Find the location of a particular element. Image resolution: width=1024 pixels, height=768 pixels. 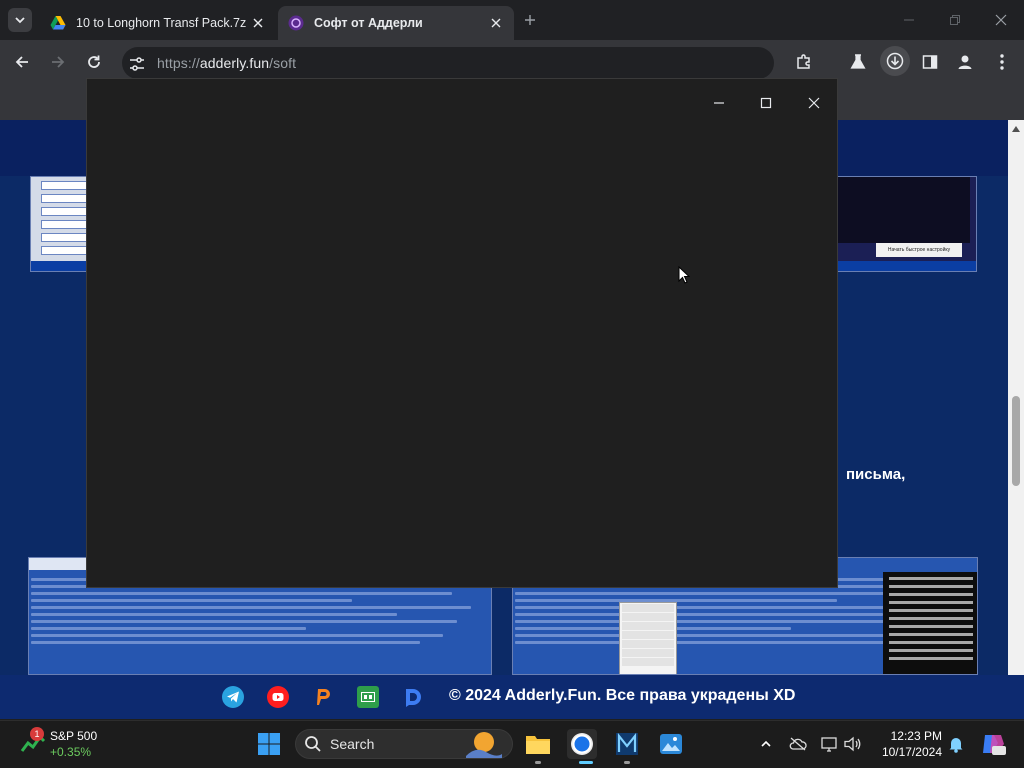

side-panel-button is located at coordinates (930, 62).